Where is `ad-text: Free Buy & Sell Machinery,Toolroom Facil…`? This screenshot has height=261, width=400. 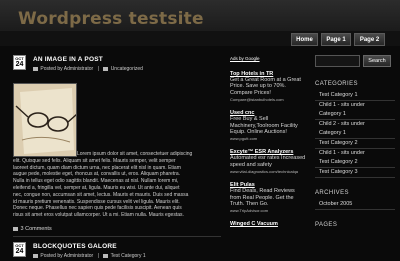 ad-text: Free Buy & Sell Machinery,Toolroom Facil… is located at coordinates (264, 126).